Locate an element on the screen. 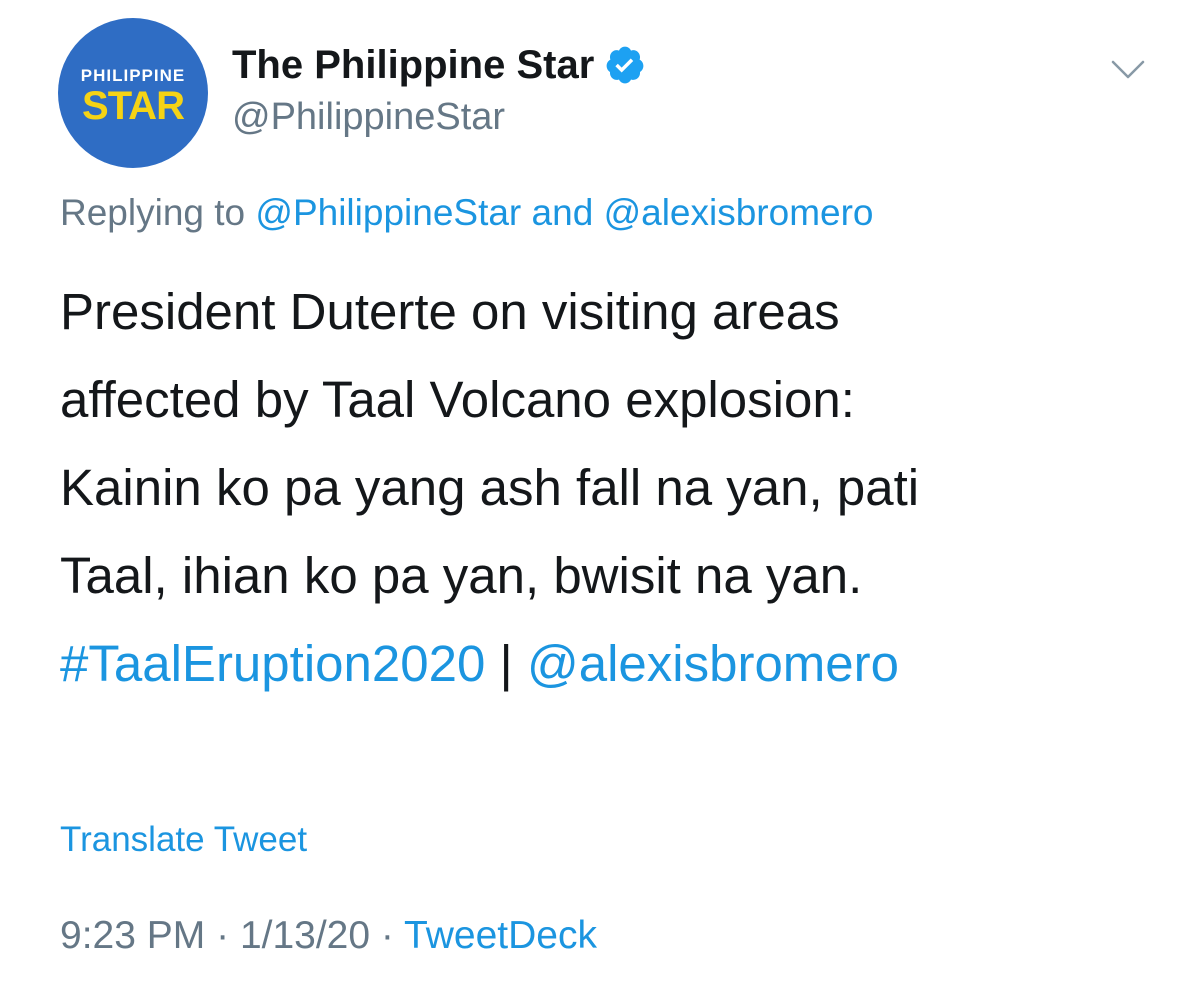 The width and height of the screenshot is (1200, 1003). replying-to-and: and is located at coordinates (562, 212).